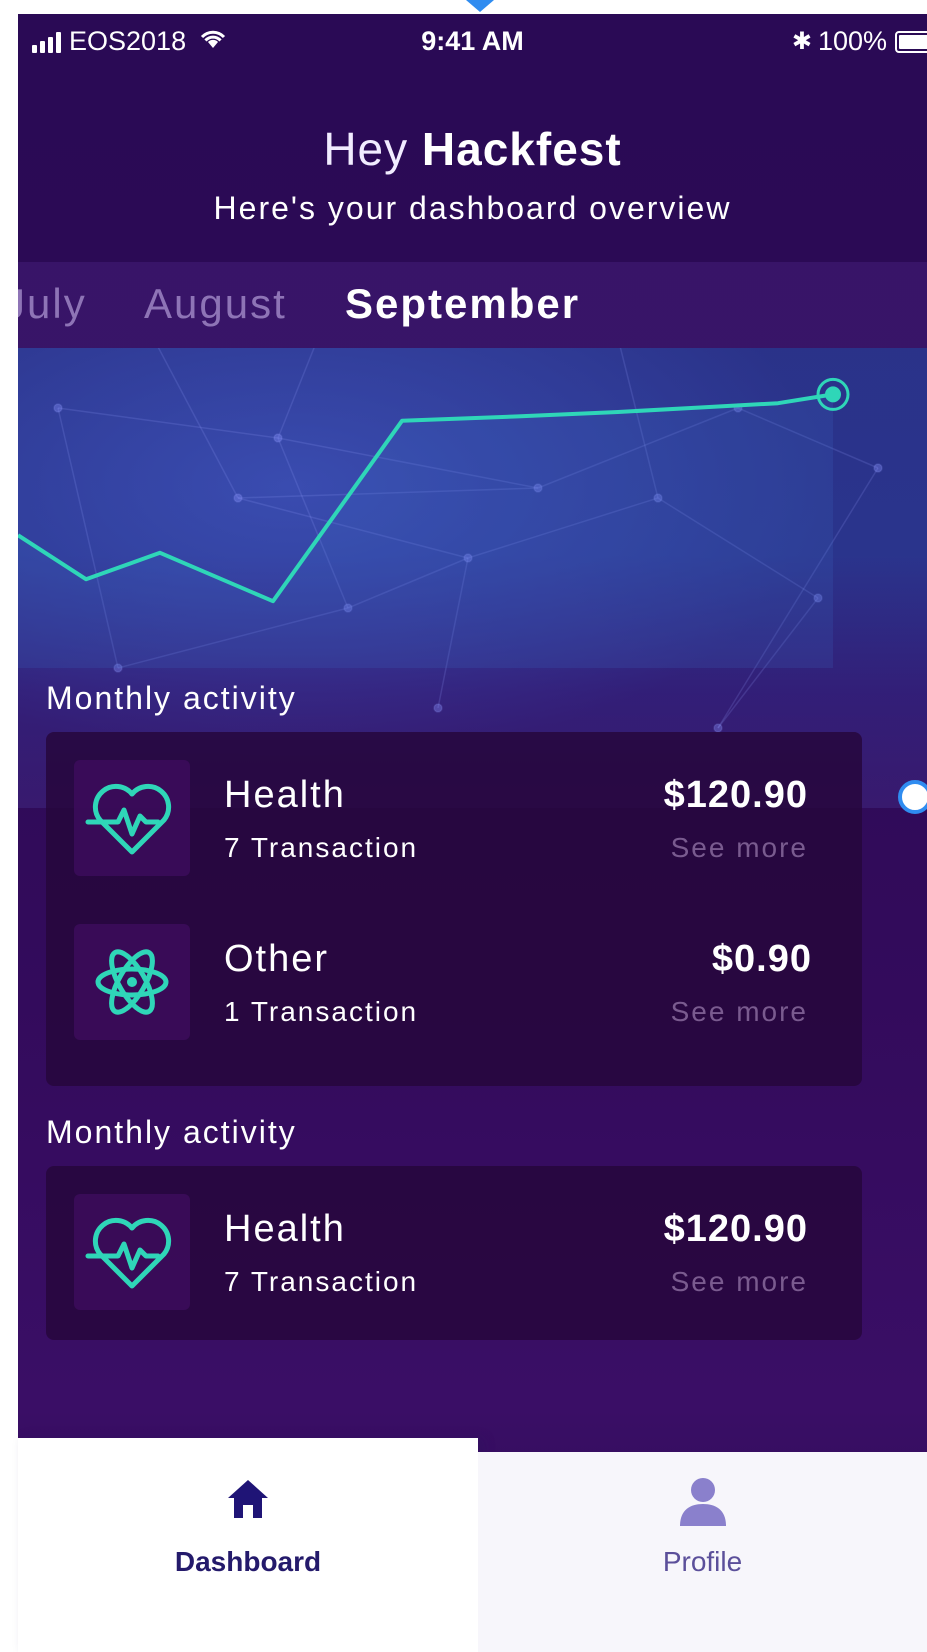 This screenshot has width=927, height=1652. I want to click on dashboard-subtitle: Here's your dashboard overview, so click(472, 208).